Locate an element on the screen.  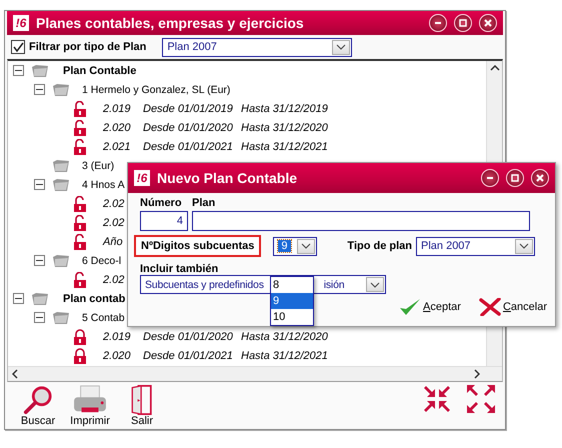
company-label: 4 Hnos A is located at coordinates (103, 184).